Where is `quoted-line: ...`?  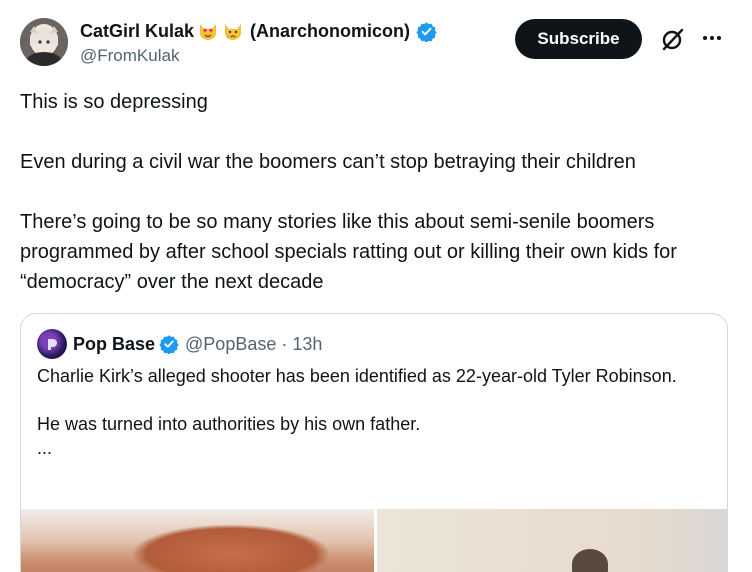 quoted-line: ... is located at coordinates (45, 448).